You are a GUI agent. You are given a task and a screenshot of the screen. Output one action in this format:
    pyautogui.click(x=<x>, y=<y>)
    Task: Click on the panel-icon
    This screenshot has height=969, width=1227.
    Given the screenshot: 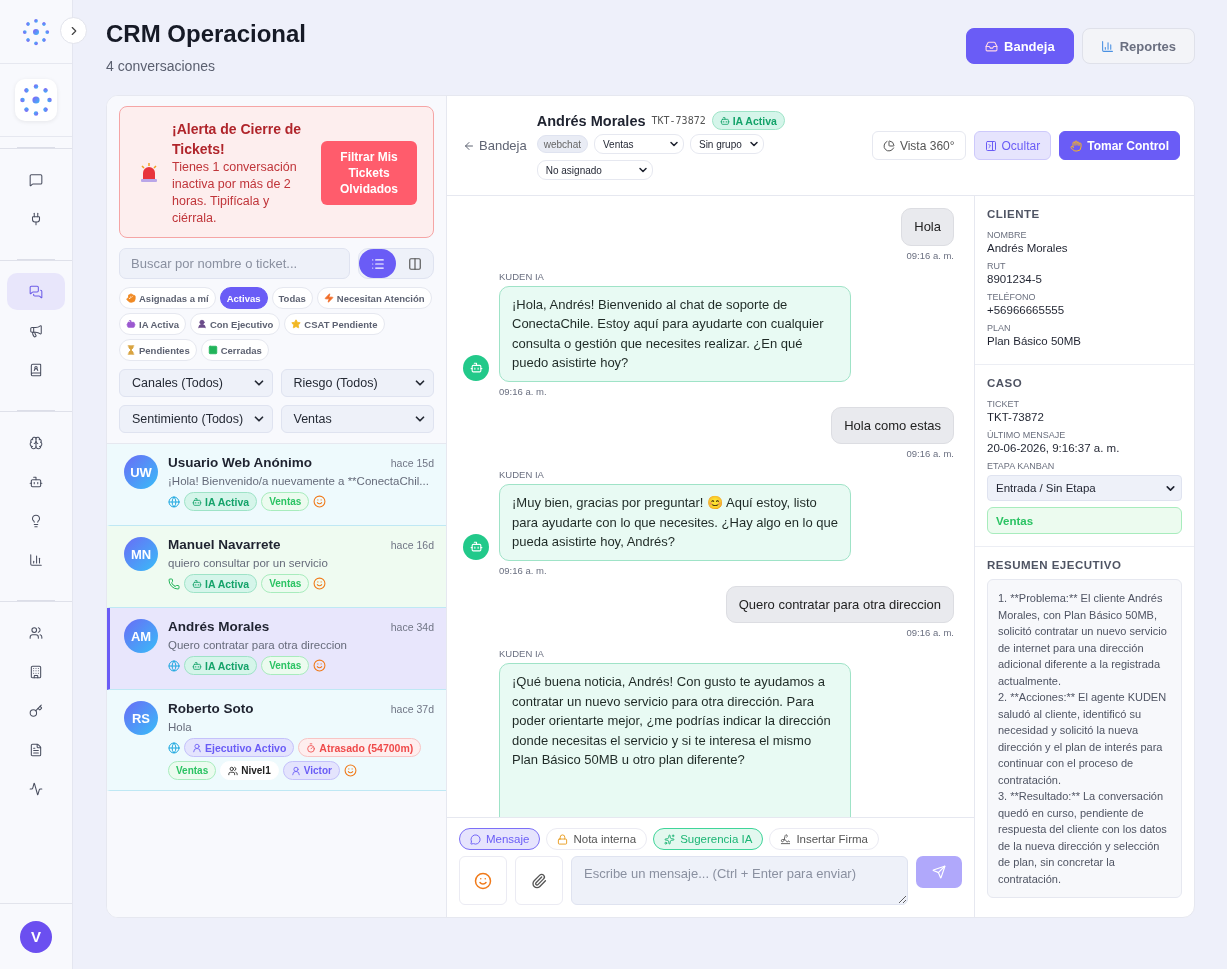 What is the action you would take?
    pyautogui.click(x=990, y=145)
    